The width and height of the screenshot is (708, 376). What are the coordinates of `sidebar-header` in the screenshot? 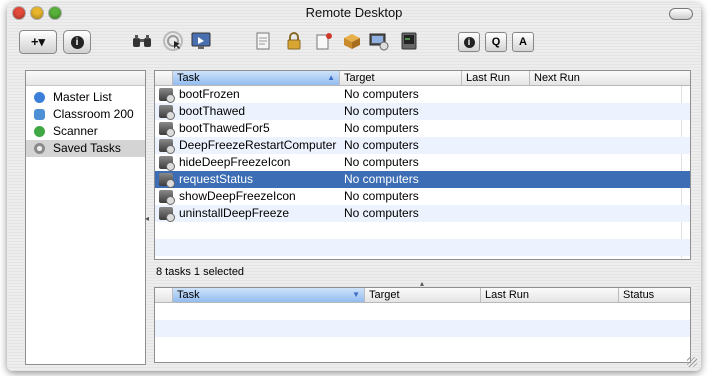 It's located at (85, 78).